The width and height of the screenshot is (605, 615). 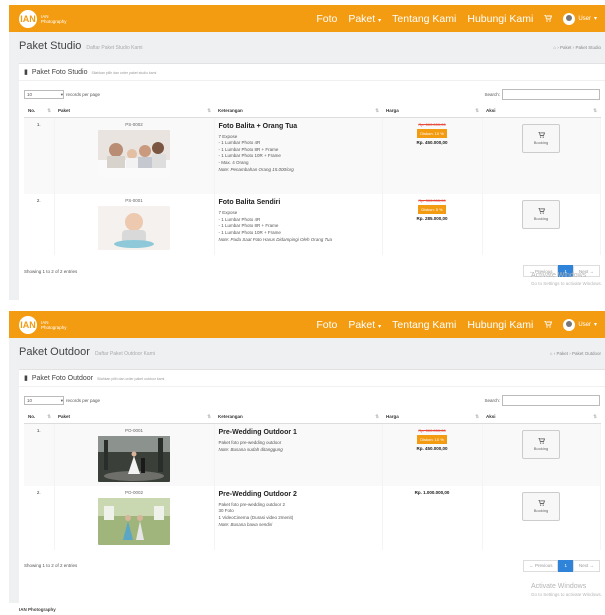 I want to click on row-number: 2., so click(x=39, y=517).